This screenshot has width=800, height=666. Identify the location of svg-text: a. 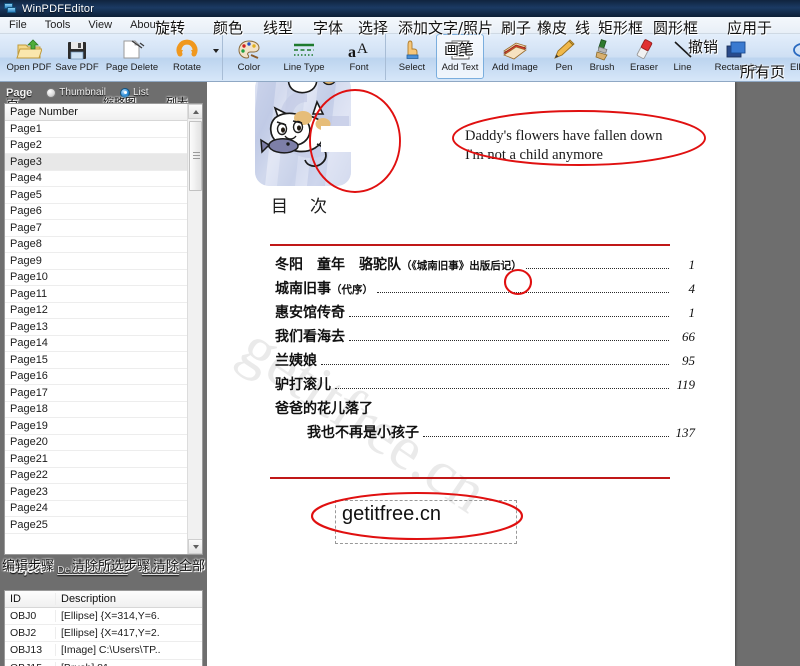
(352, 52).